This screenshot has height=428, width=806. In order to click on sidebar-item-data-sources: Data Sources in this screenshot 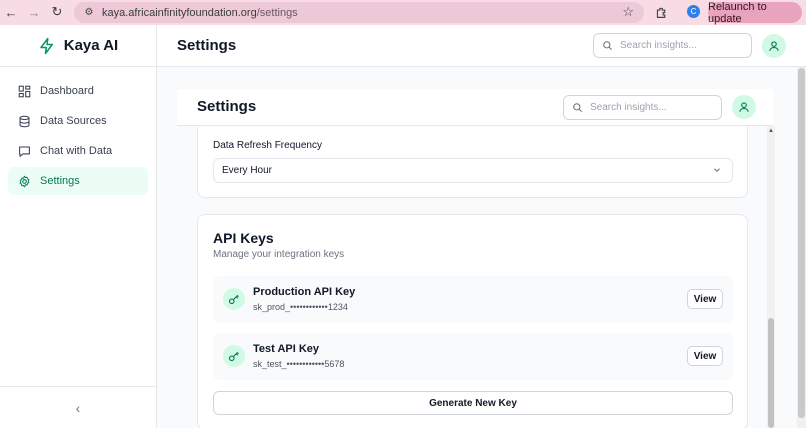, I will do `click(78, 121)`.